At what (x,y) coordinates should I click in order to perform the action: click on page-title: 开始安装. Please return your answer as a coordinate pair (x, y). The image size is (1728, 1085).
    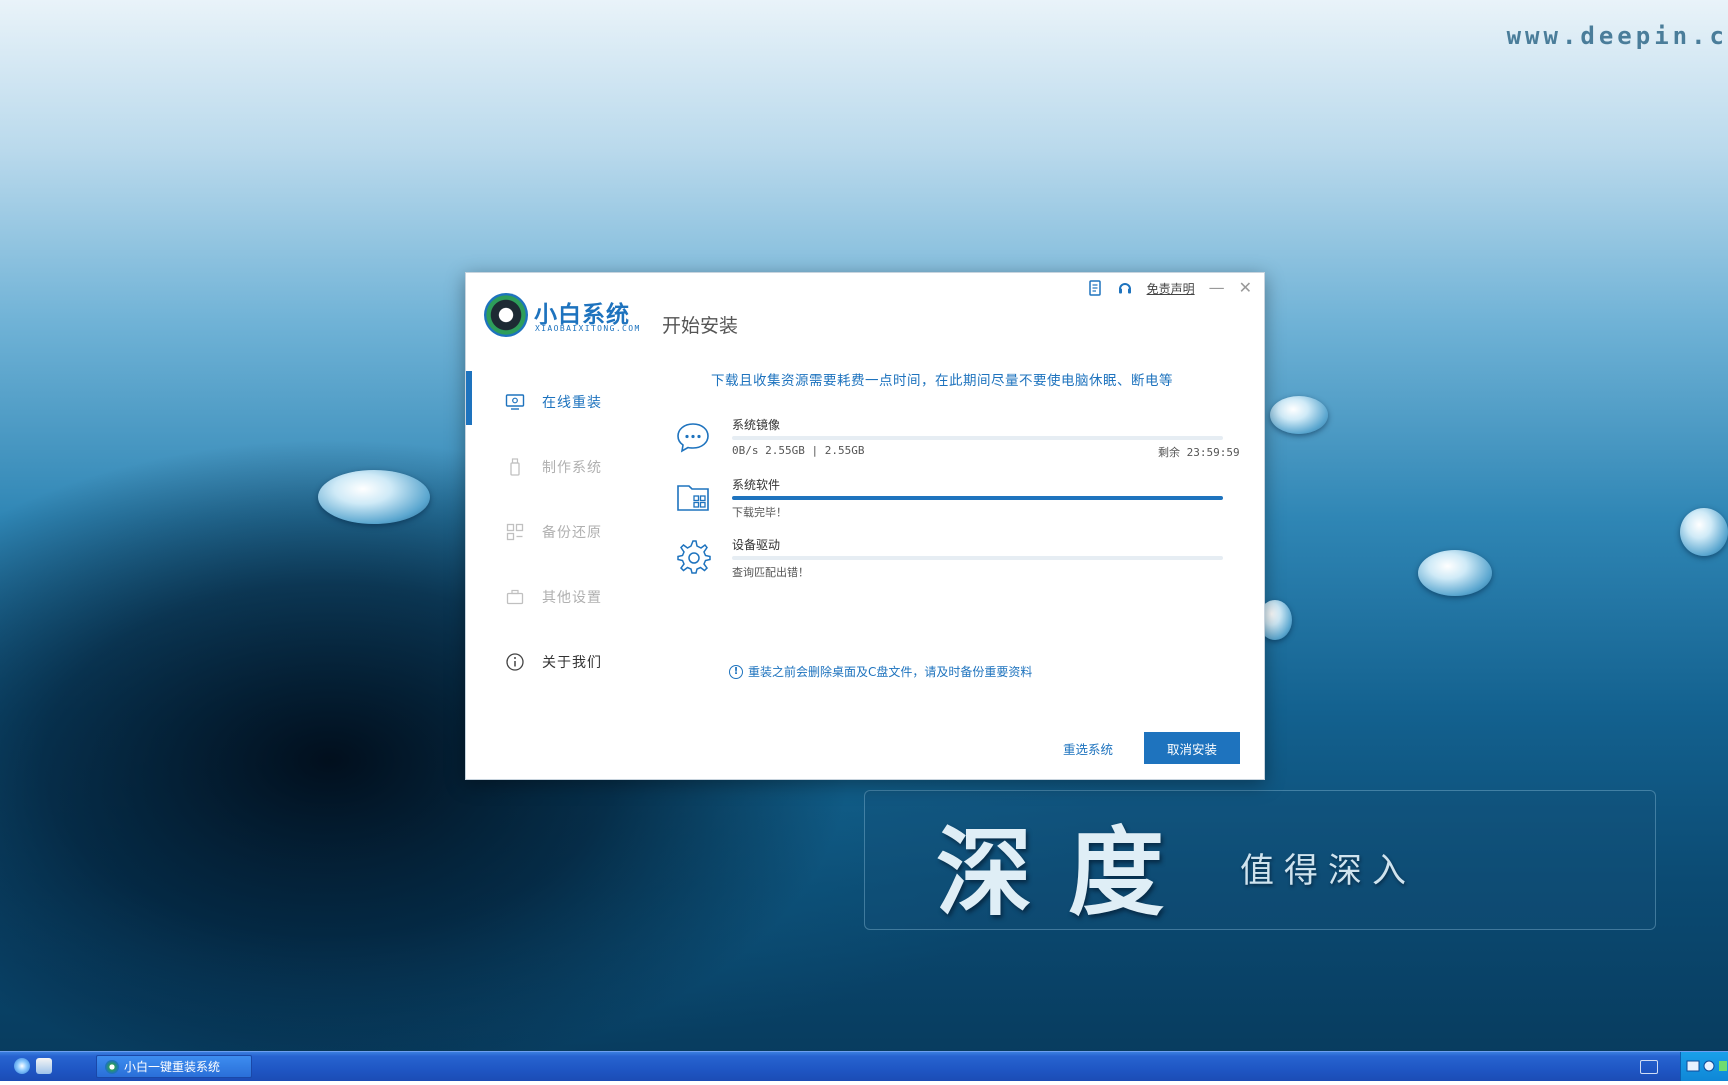
    Looking at the image, I should click on (700, 326).